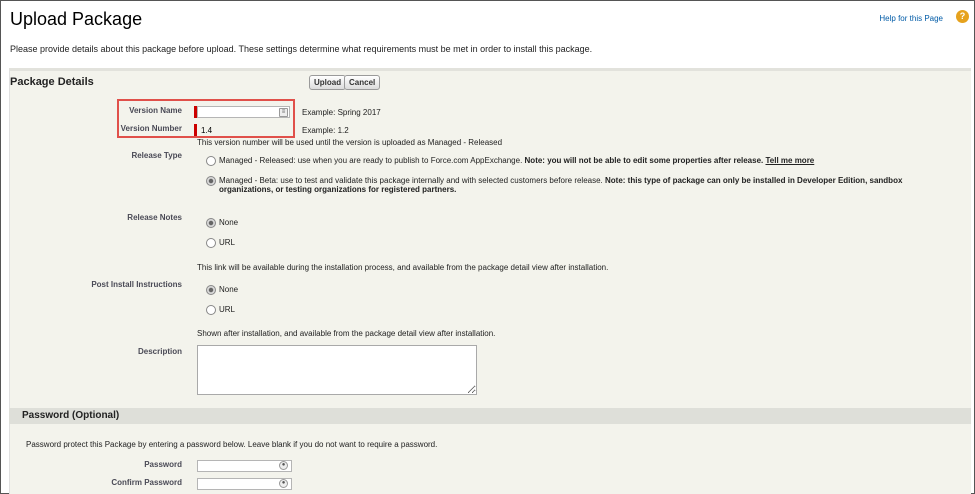 Image resolution: width=975 pixels, height=494 pixels. I want to click on post-install-none-label: None, so click(229, 289).